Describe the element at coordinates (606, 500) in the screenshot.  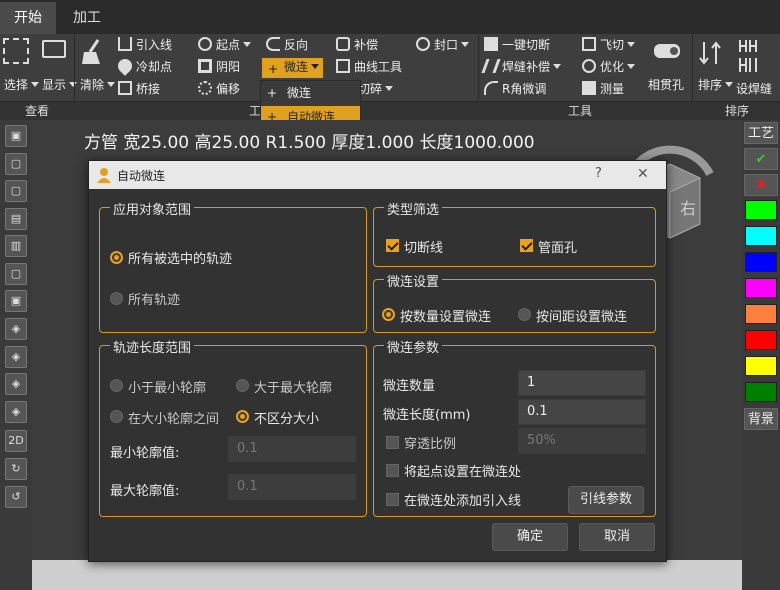
I see `lead-params-button: 引线参数` at that location.